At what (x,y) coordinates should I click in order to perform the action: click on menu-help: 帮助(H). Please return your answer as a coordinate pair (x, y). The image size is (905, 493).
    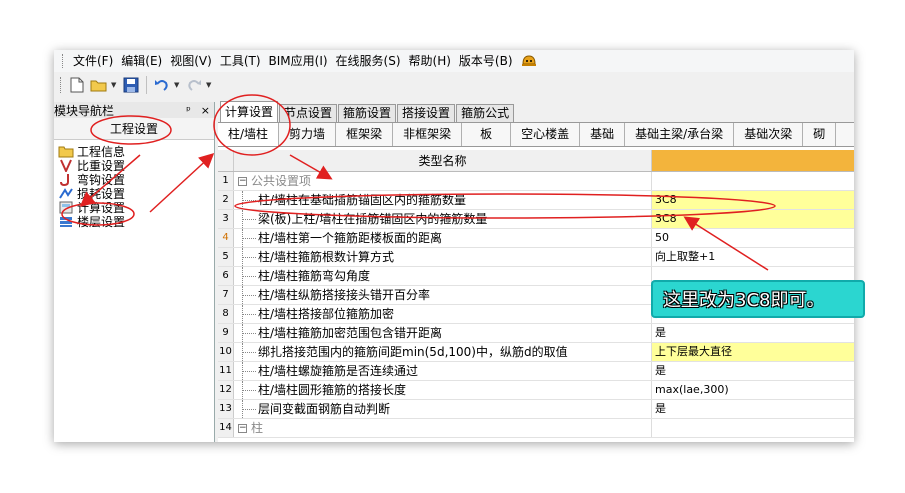
    Looking at the image, I should click on (430, 61).